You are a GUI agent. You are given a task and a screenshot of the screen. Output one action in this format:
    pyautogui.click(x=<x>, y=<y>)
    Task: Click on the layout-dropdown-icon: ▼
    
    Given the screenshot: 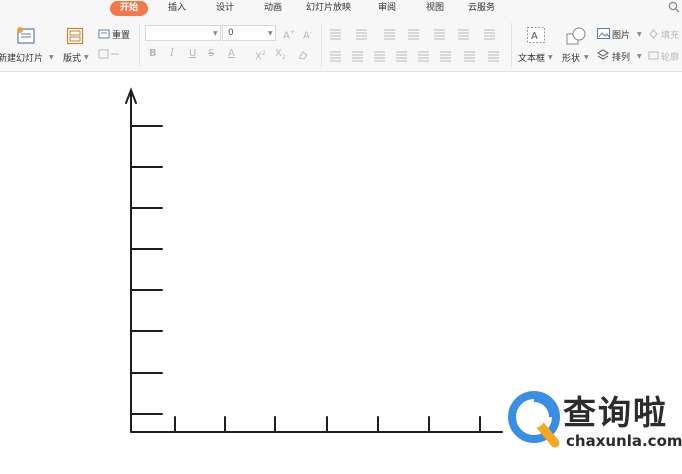 What is the action you would take?
    pyautogui.click(x=86, y=57)
    